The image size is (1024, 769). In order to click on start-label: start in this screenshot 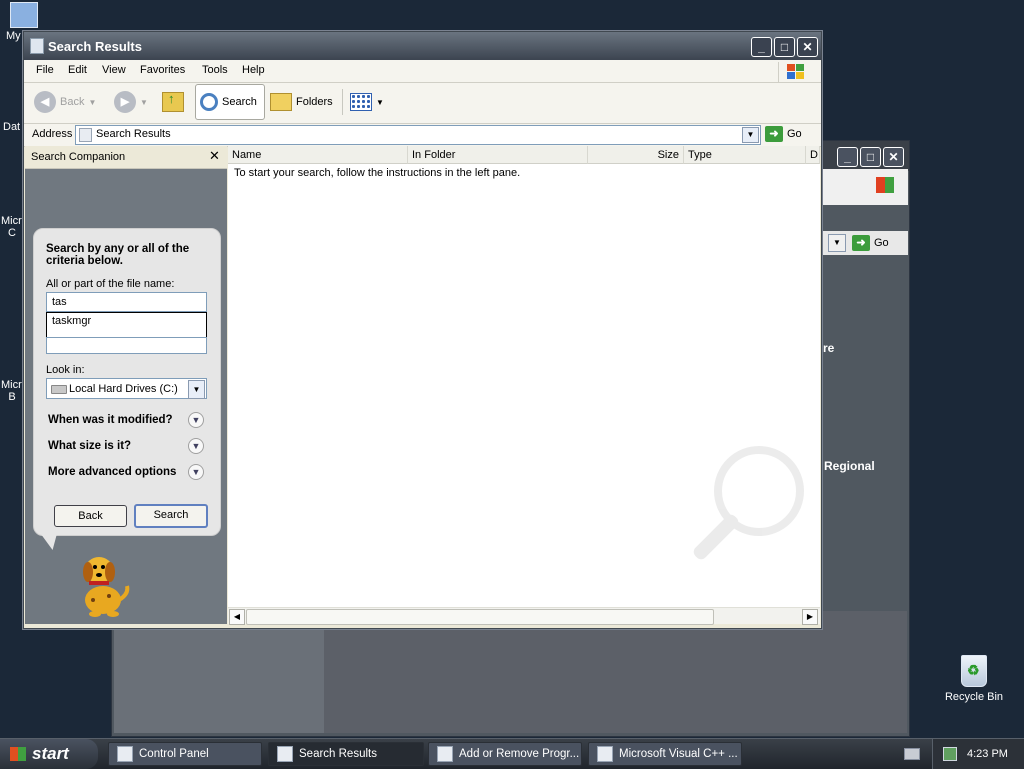, I will do `click(50, 753)`.